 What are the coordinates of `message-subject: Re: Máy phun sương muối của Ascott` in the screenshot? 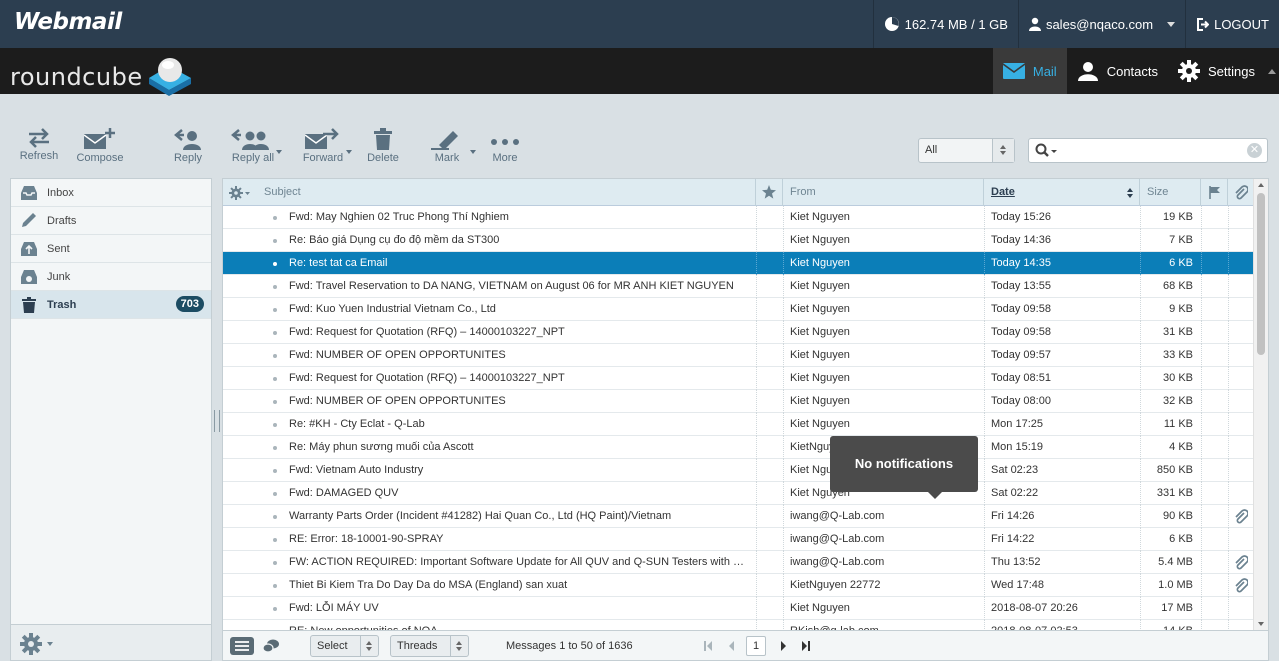 It's located at (520, 447).